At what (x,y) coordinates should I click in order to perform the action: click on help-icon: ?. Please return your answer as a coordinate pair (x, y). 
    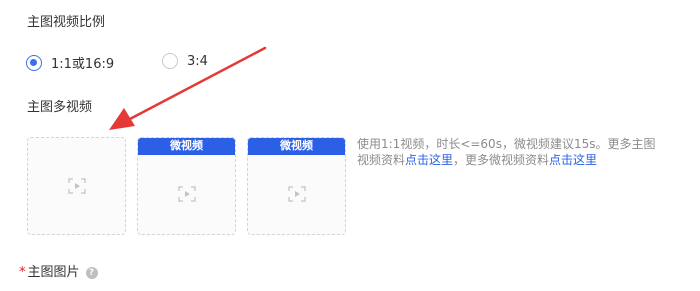
    Looking at the image, I should click on (91, 273).